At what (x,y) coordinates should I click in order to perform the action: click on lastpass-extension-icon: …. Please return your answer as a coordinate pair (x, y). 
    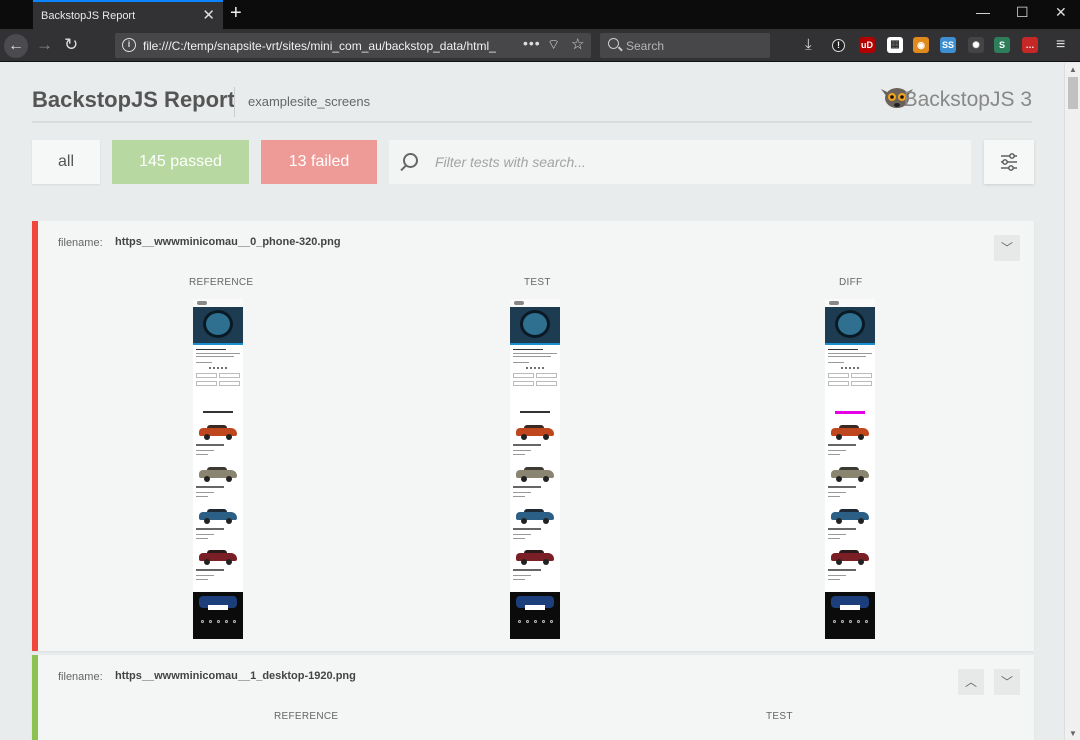
    Looking at the image, I should click on (1030, 45).